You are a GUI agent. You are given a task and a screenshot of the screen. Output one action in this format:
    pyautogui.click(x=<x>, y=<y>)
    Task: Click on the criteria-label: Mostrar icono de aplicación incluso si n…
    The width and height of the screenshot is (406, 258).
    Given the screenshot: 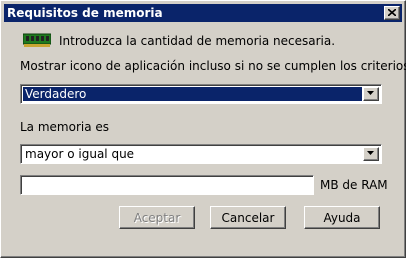 What is the action you would take?
    pyautogui.click(x=213, y=66)
    